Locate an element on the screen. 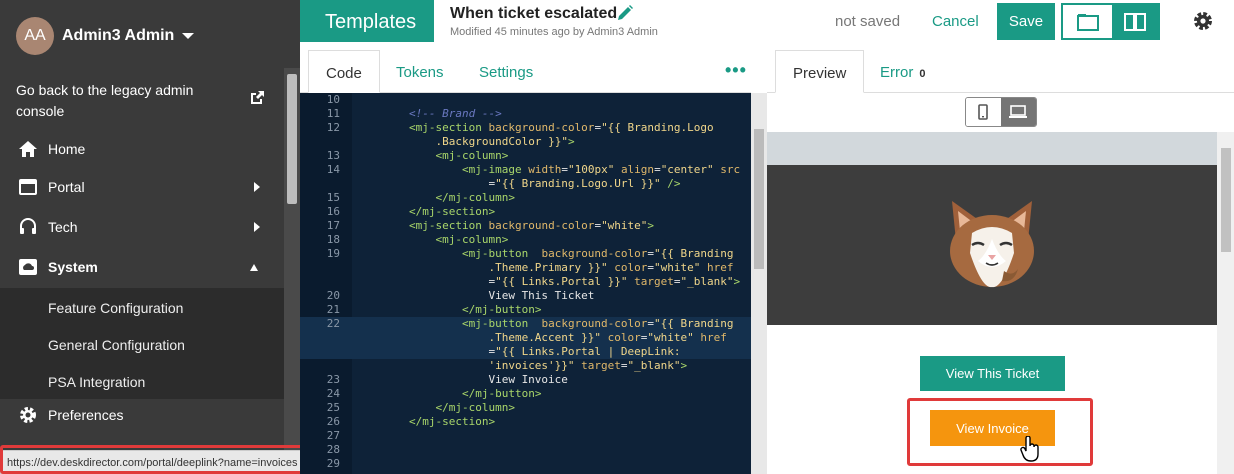 The width and height of the screenshot is (1234, 474). cat-logo is located at coordinates (992, 244).